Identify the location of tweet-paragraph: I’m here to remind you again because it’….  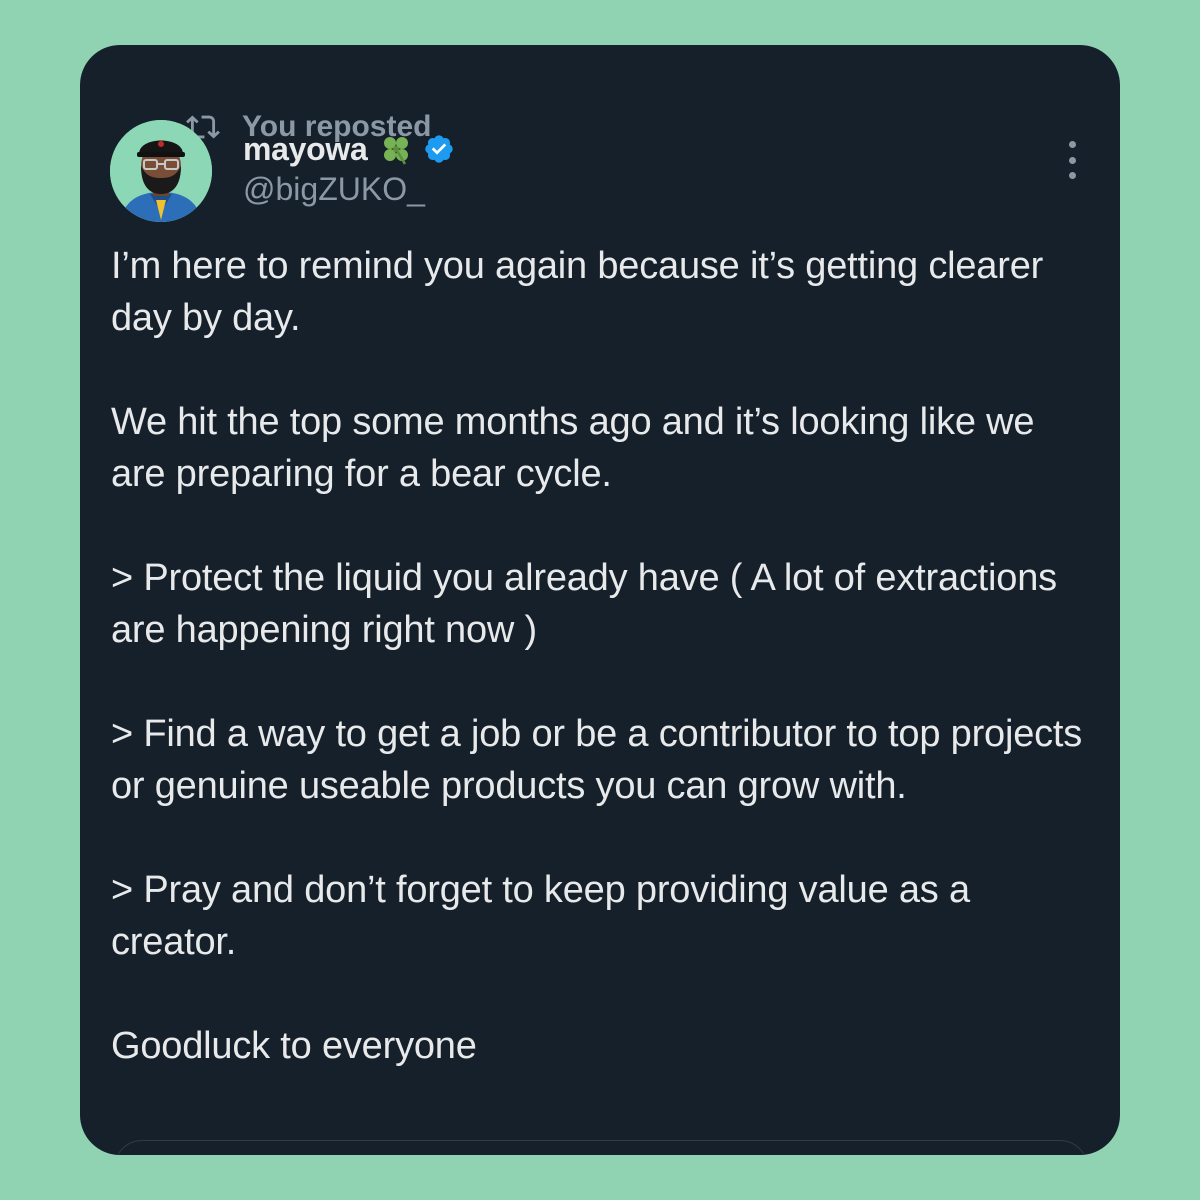
(577, 292).